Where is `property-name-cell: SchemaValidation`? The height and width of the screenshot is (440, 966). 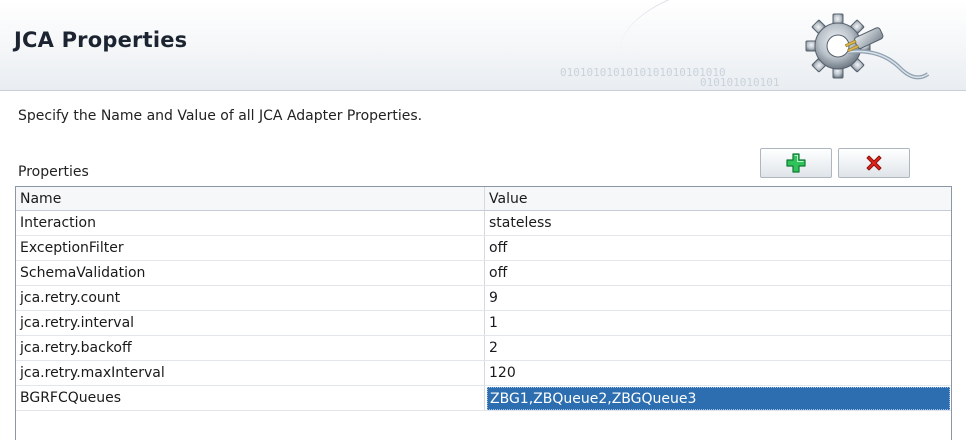 property-name-cell: SchemaValidation is located at coordinates (250, 273).